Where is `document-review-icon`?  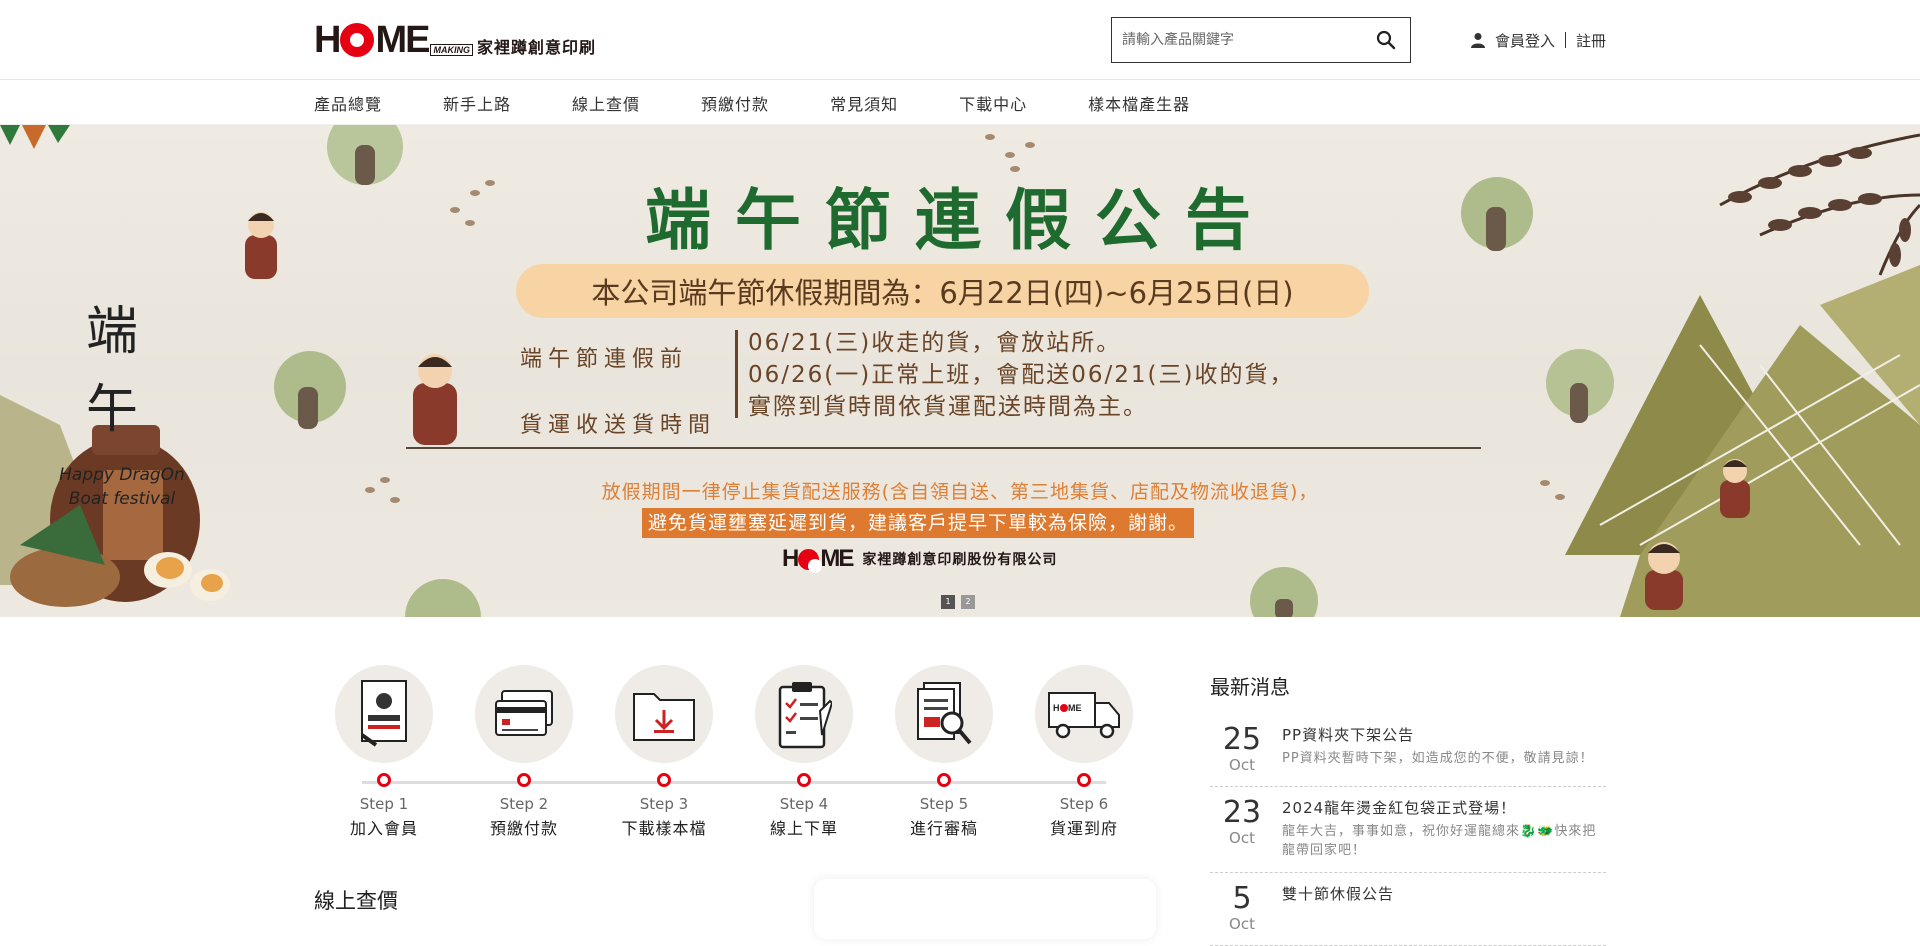 document-review-icon is located at coordinates (944, 714).